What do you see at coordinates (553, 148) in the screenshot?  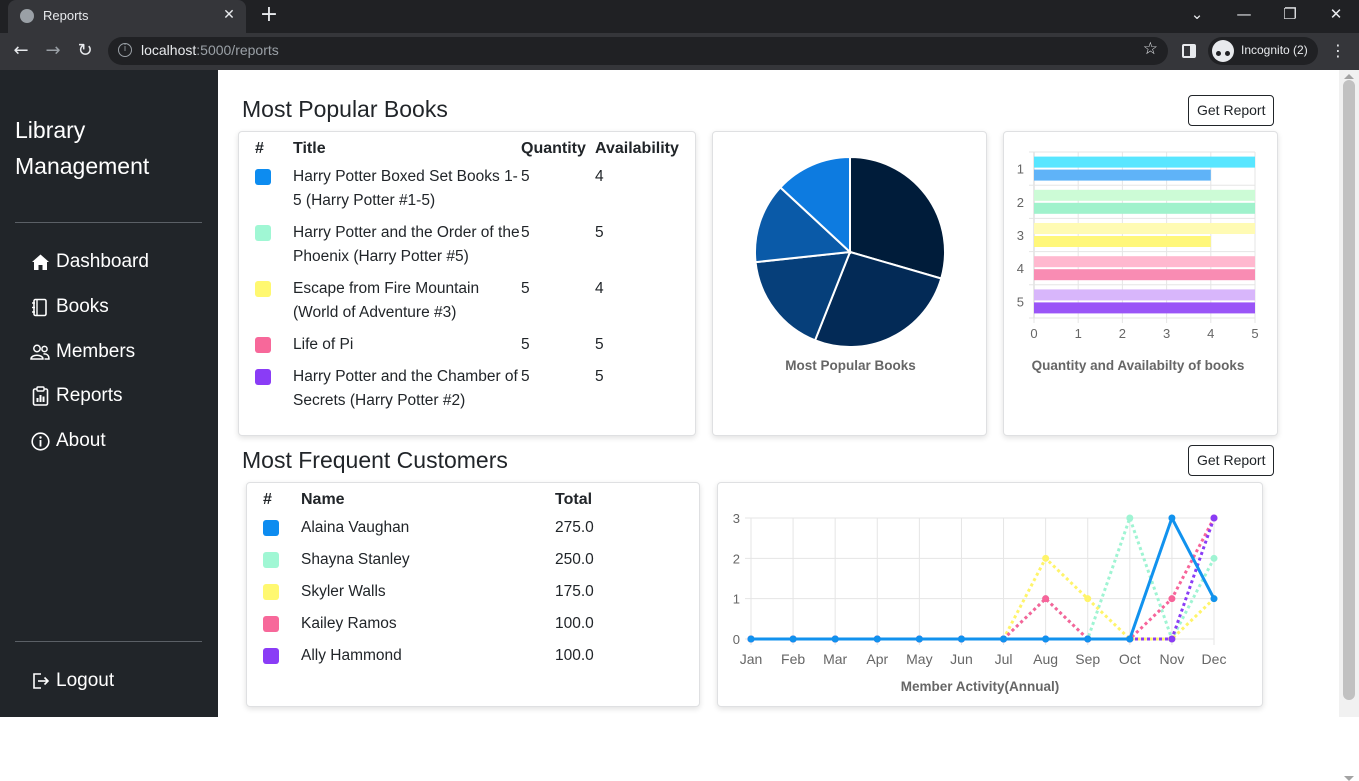 I see `col-header-quantity: Quantity` at bounding box center [553, 148].